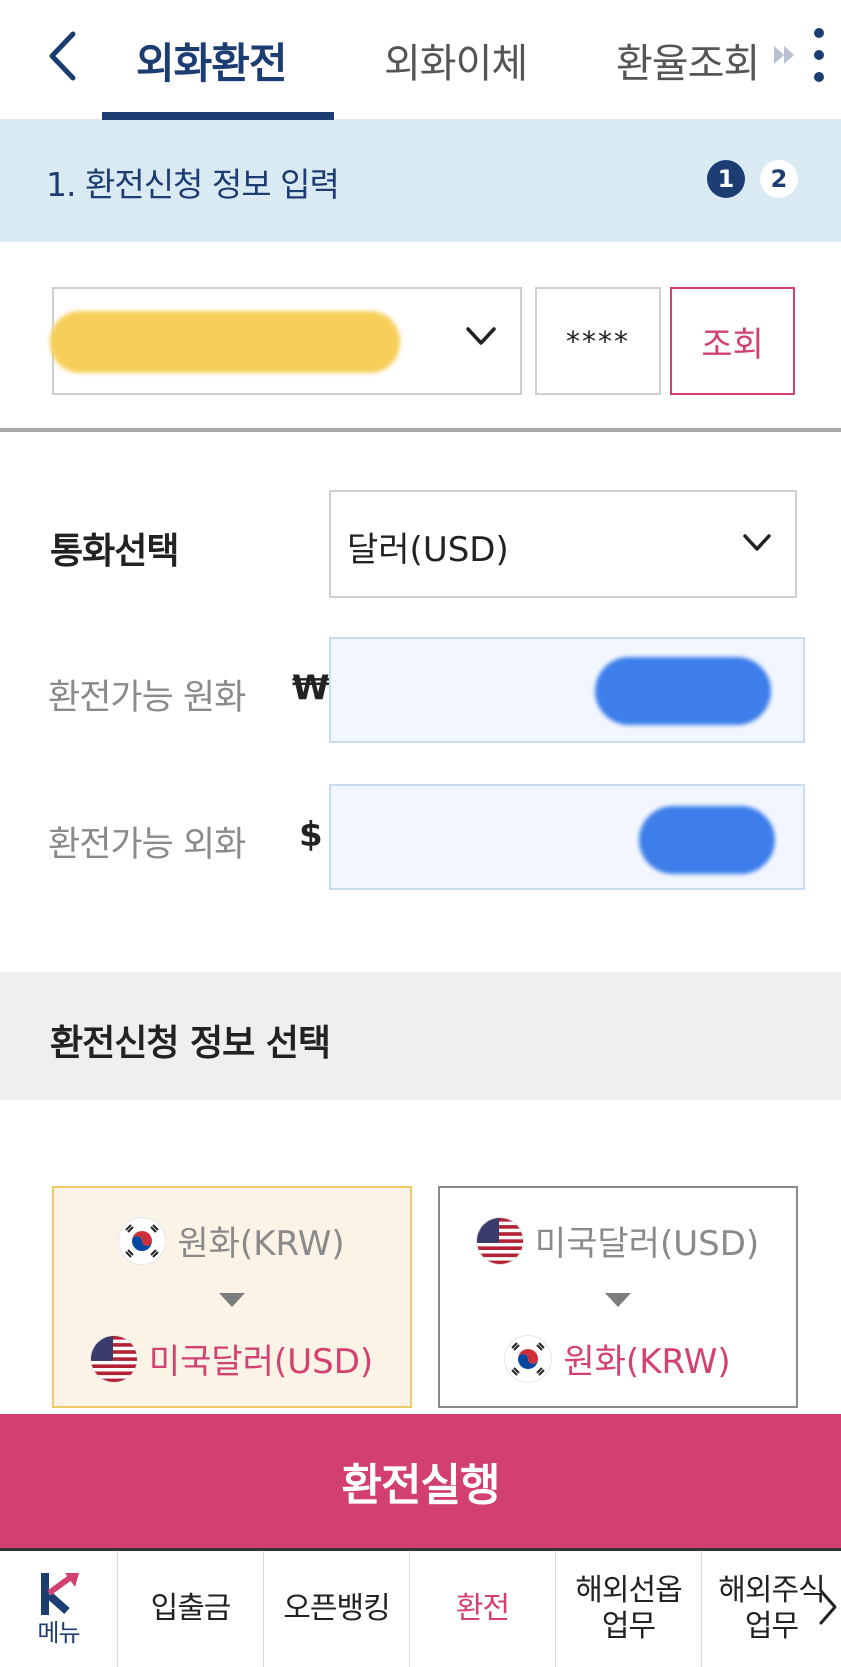 The width and height of the screenshot is (841, 1667). Describe the element at coordinates (420, 1481) in the screenshot. I see `execute-exchange-button: 환전실행` at that location.